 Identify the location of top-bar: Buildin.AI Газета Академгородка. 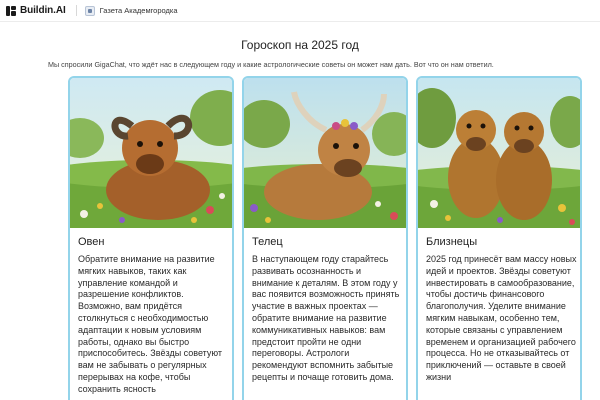
(300, 11).